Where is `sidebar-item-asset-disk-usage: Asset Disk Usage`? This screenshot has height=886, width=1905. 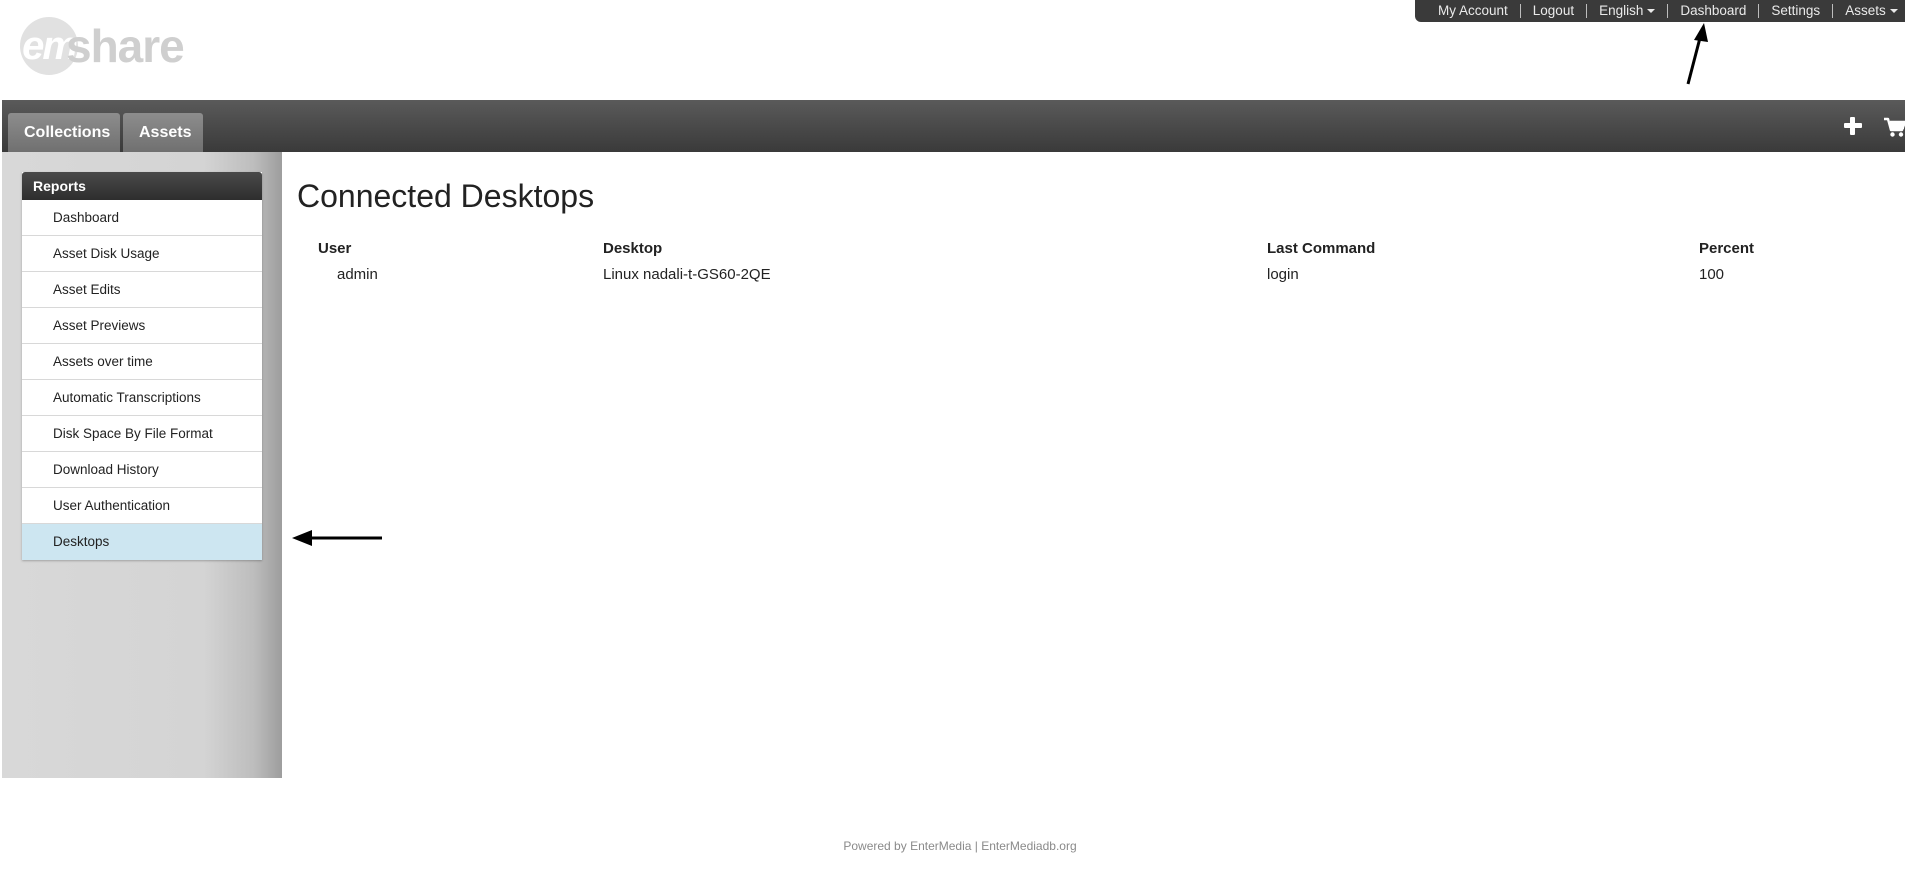 sidebar-item-asset-disk-usage: Asset Disk Usage is located at coordinates (142, 254).